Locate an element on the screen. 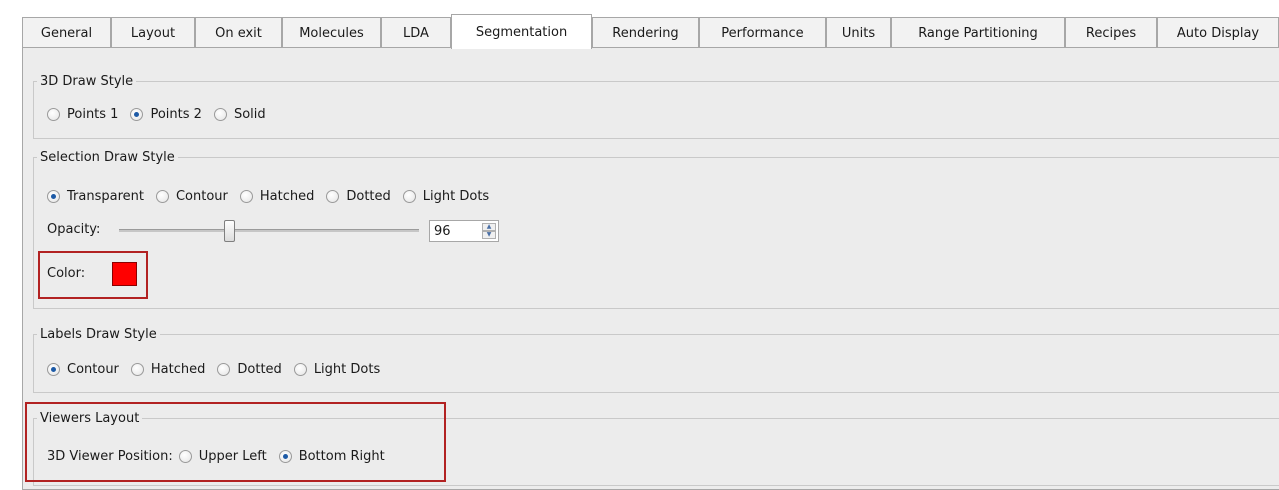 The width and height of the screenshot is (1279, 490). tab-units: Units is located at coordinates (858, 32).